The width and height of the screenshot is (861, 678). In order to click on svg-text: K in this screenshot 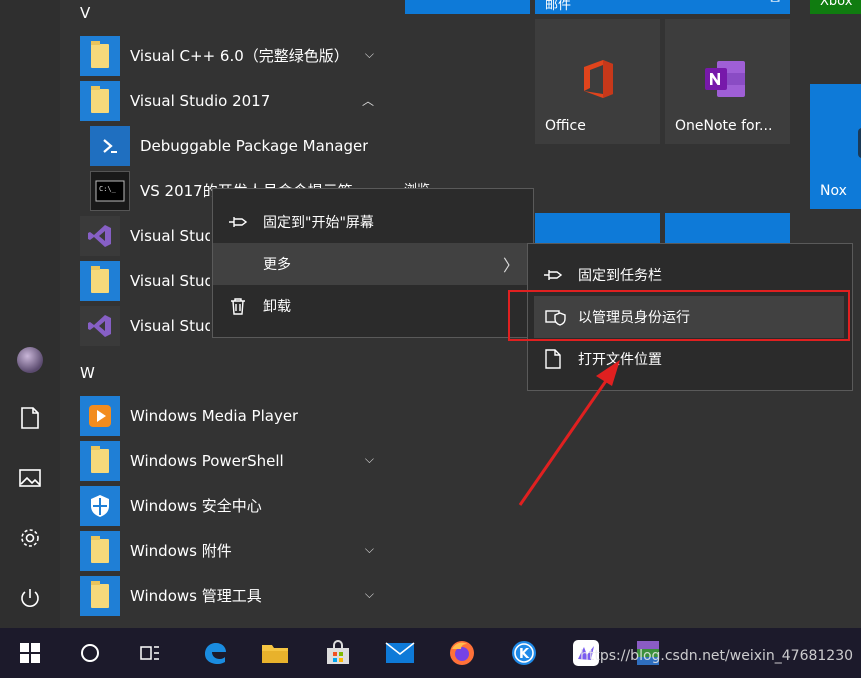, I will do `click(524, 654)`.